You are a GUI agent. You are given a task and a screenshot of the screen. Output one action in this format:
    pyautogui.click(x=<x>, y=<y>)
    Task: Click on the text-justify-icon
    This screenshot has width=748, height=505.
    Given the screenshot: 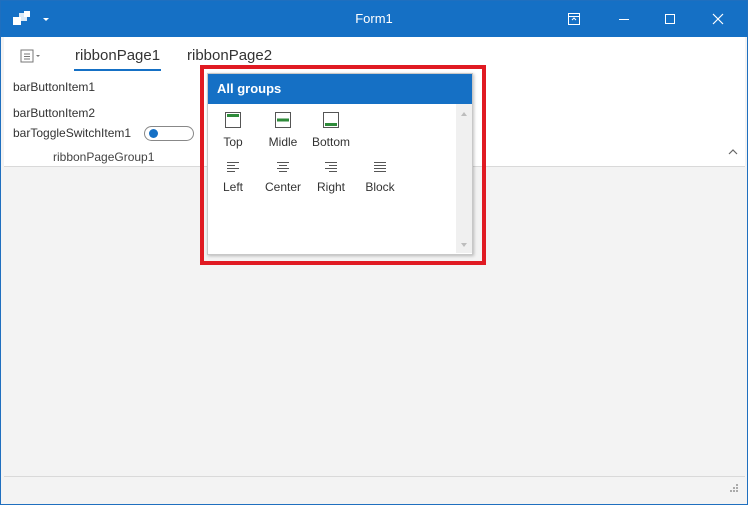 What is the action you would take?
    pyautogui.click(x=380, y=167)
    